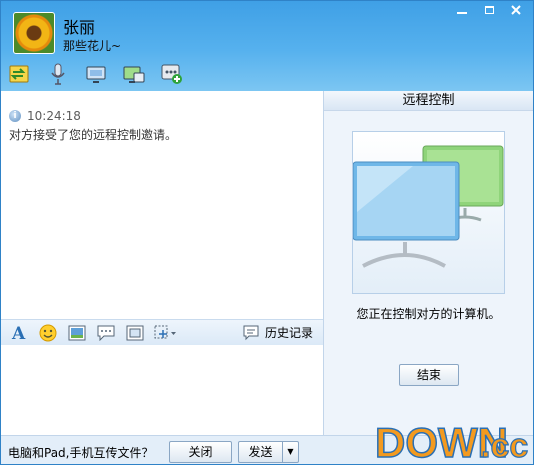 Image resolution: width=534 pixels, height=465 pixels. I want to click on more-apps-icon, so click(171, 74).